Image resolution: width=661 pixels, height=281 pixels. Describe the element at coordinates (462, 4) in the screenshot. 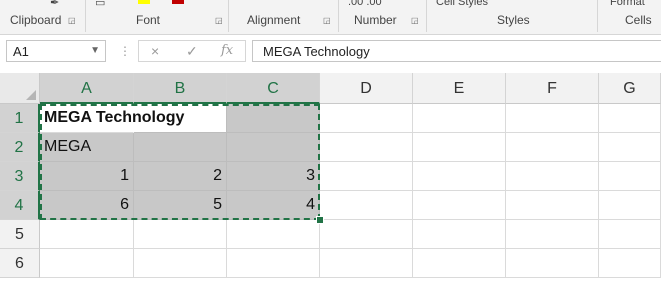

I see `cell-styles-button: Cell Styles` at that location.